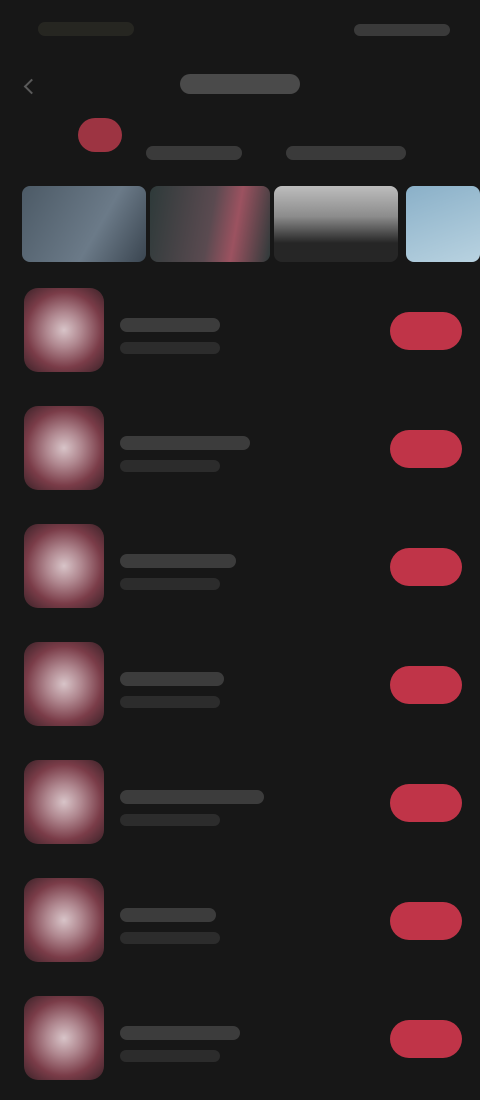 This screenshot has width=480, height=1100. I want to click on status-left-indicators, so click(86, 29).